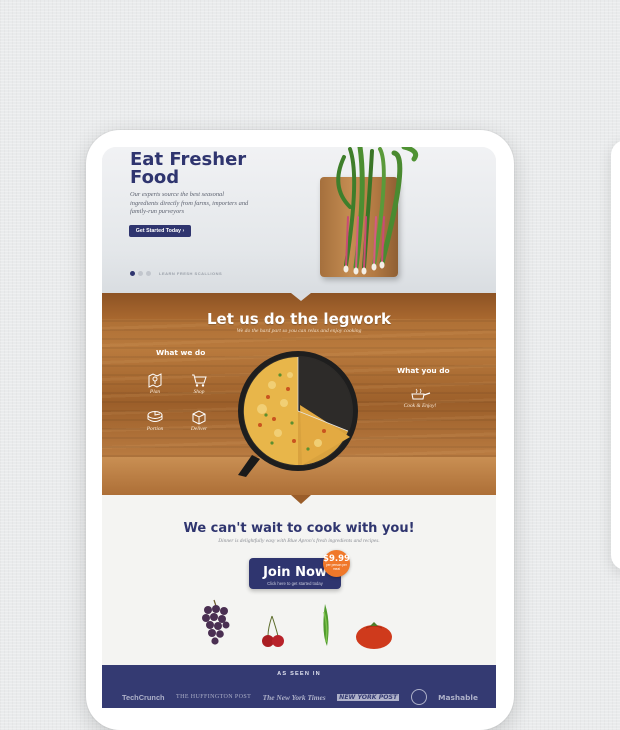 This screenshot has height=730, width=620. What do you see at coordinates (155, 392) in the screenshot?
I see `step-plan-label: Plan` at bounding box center [155, 392].